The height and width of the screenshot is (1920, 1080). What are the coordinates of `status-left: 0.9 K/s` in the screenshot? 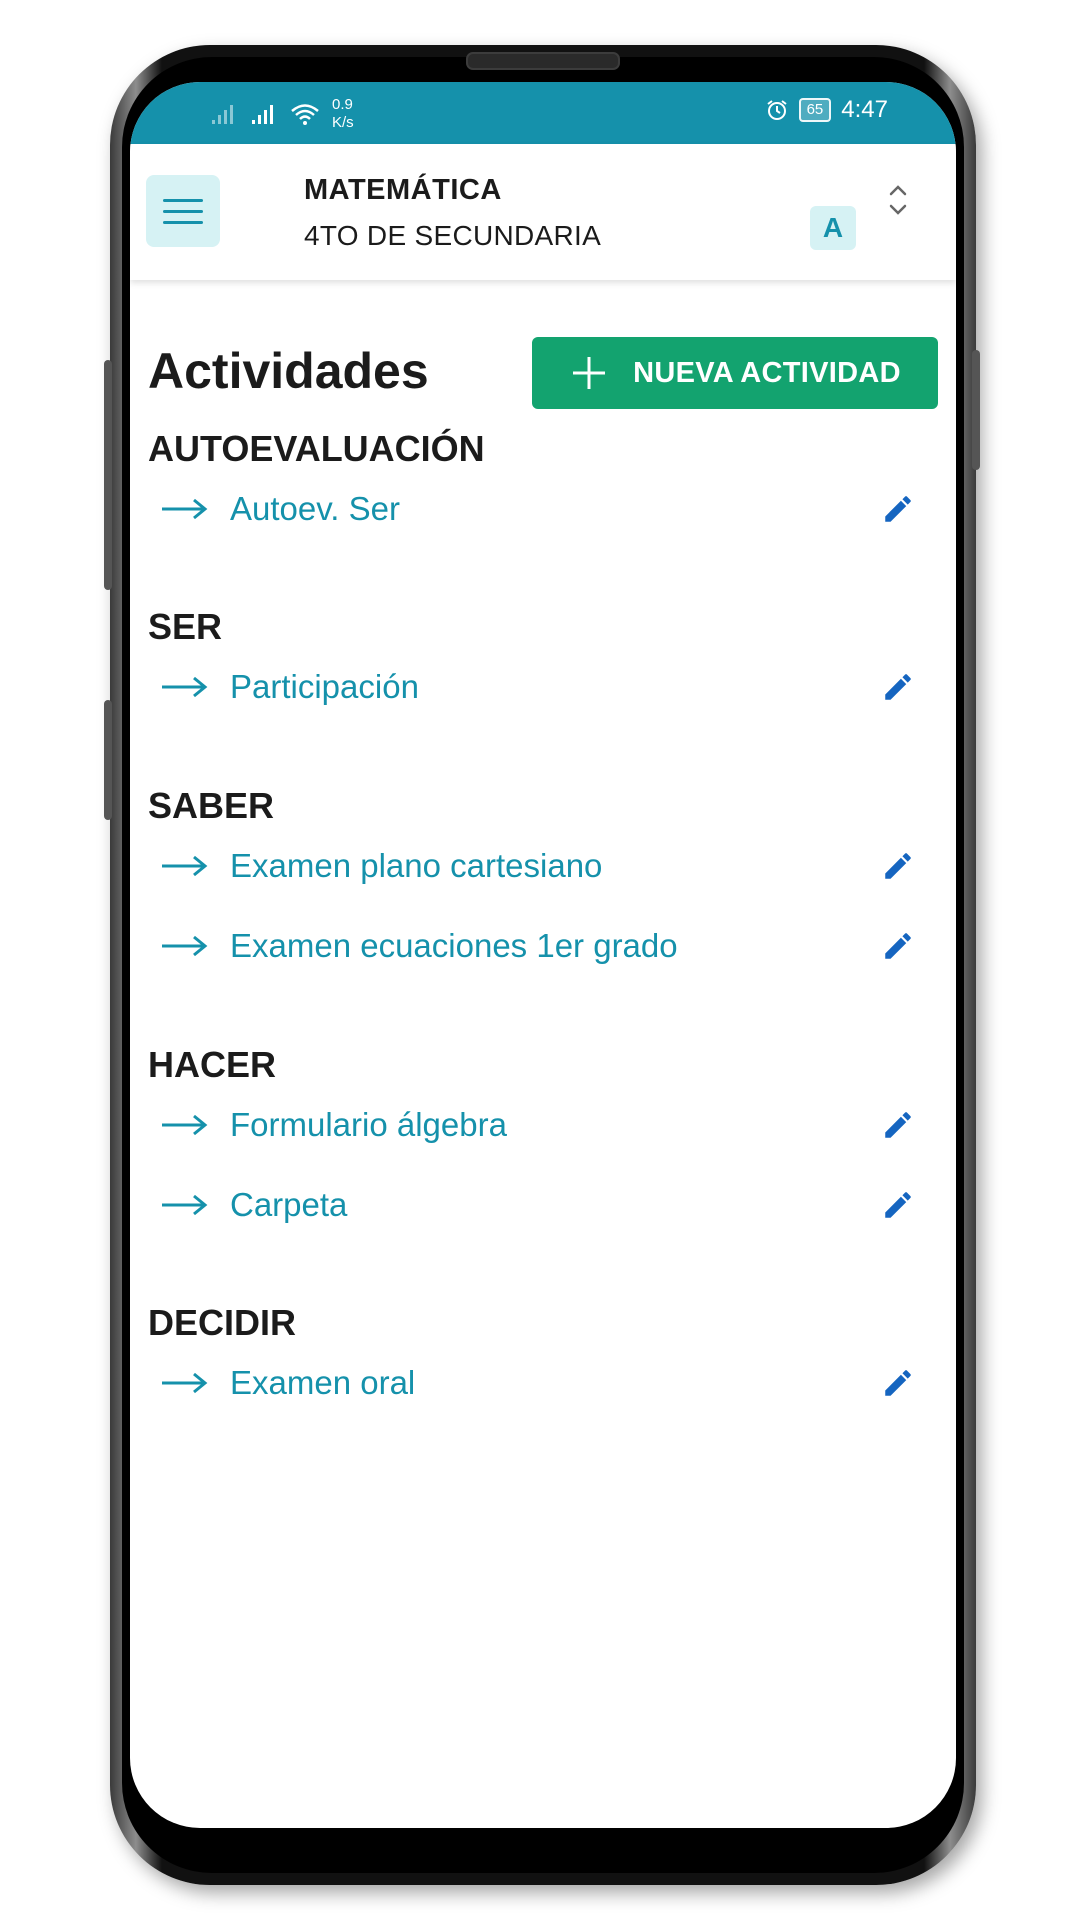 It's located at (282, 114).